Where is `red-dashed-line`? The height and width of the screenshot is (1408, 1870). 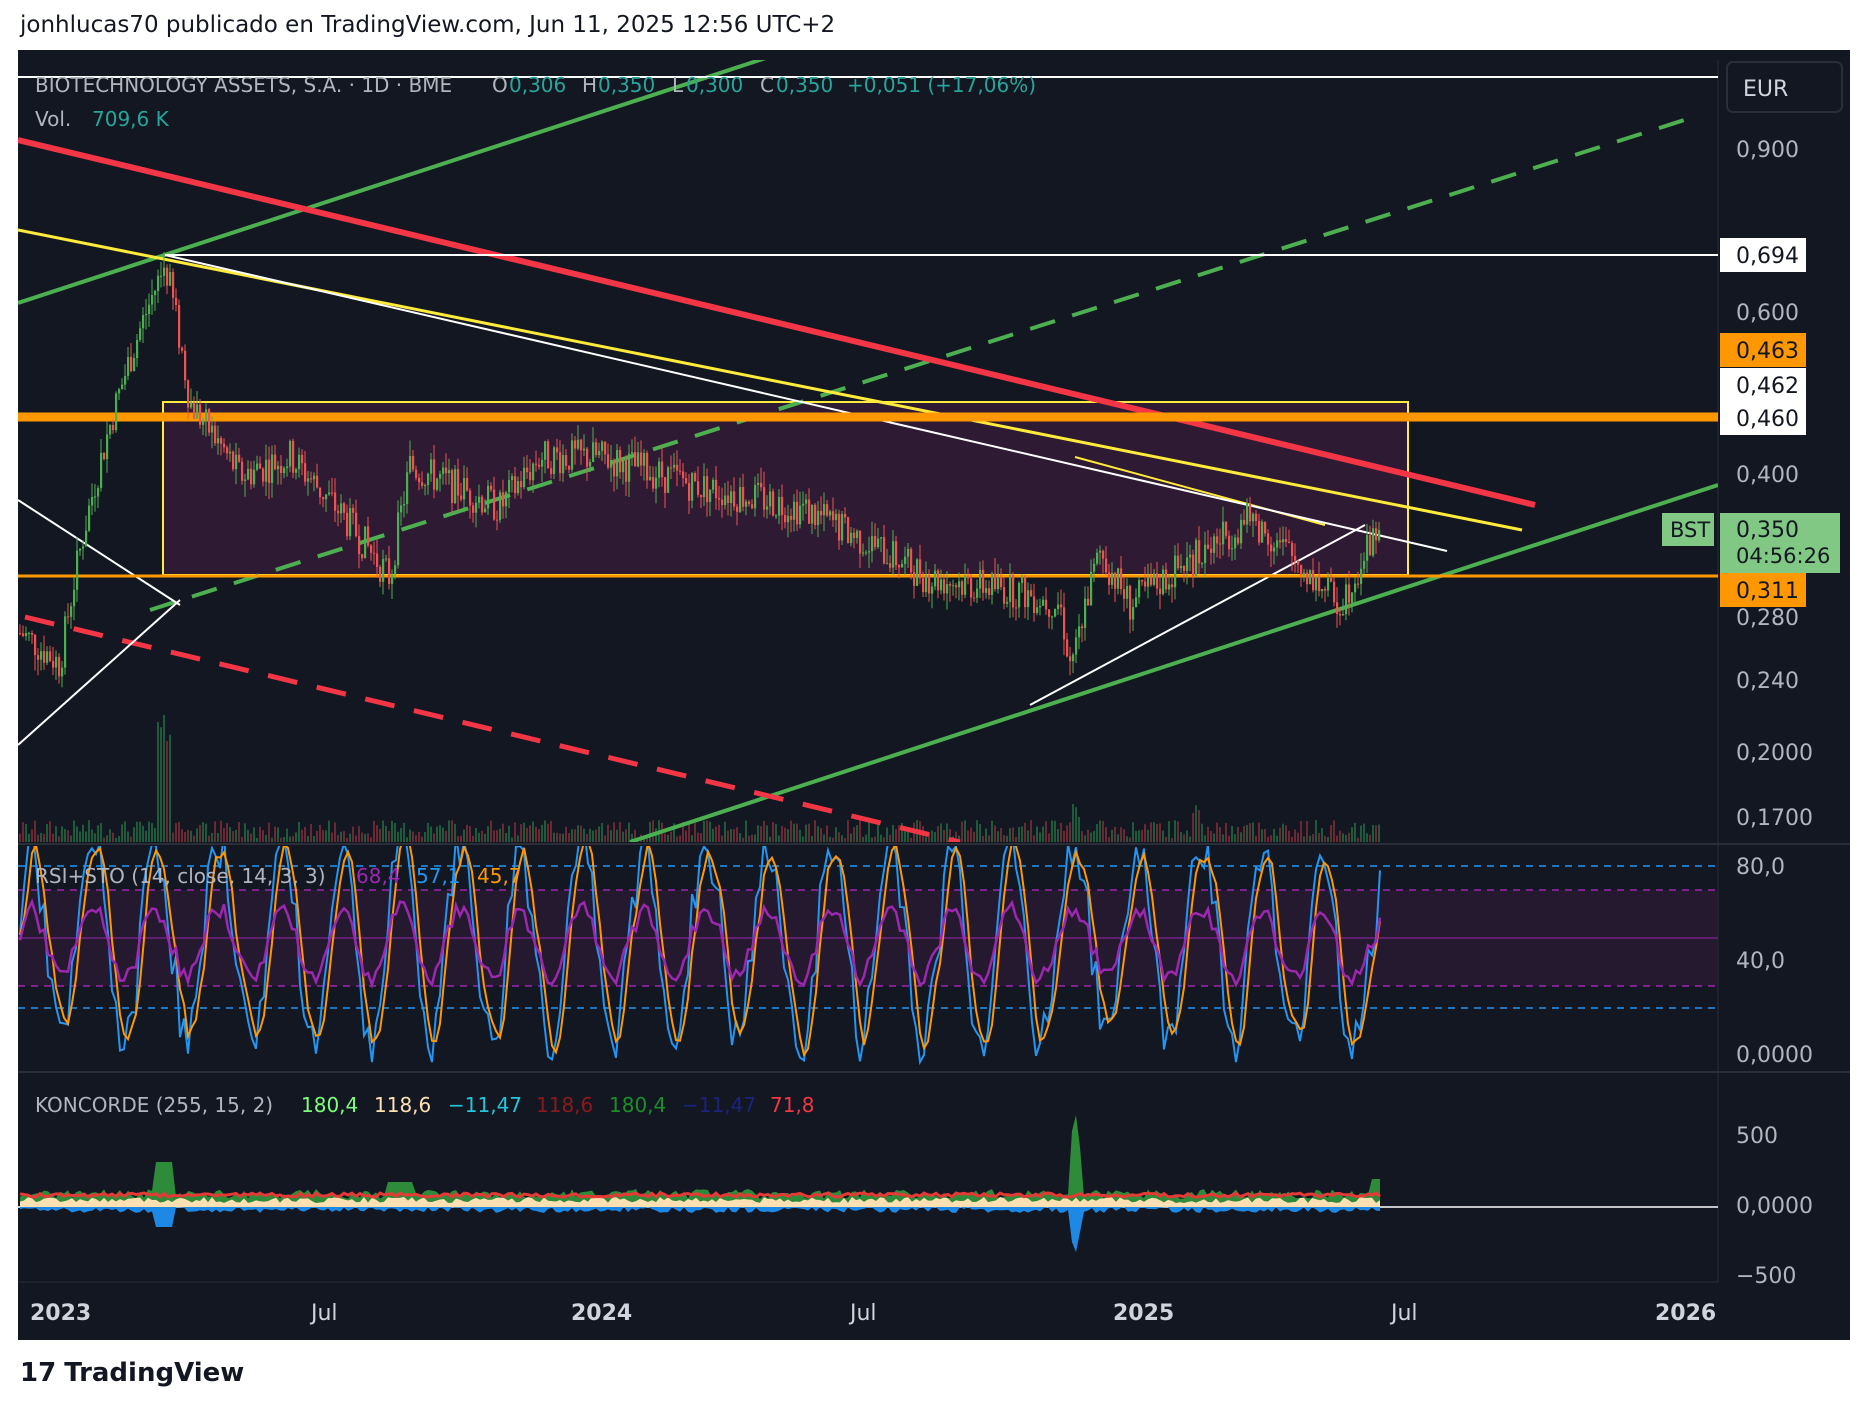
red-dashed-line is located at coordinates (492, 728).